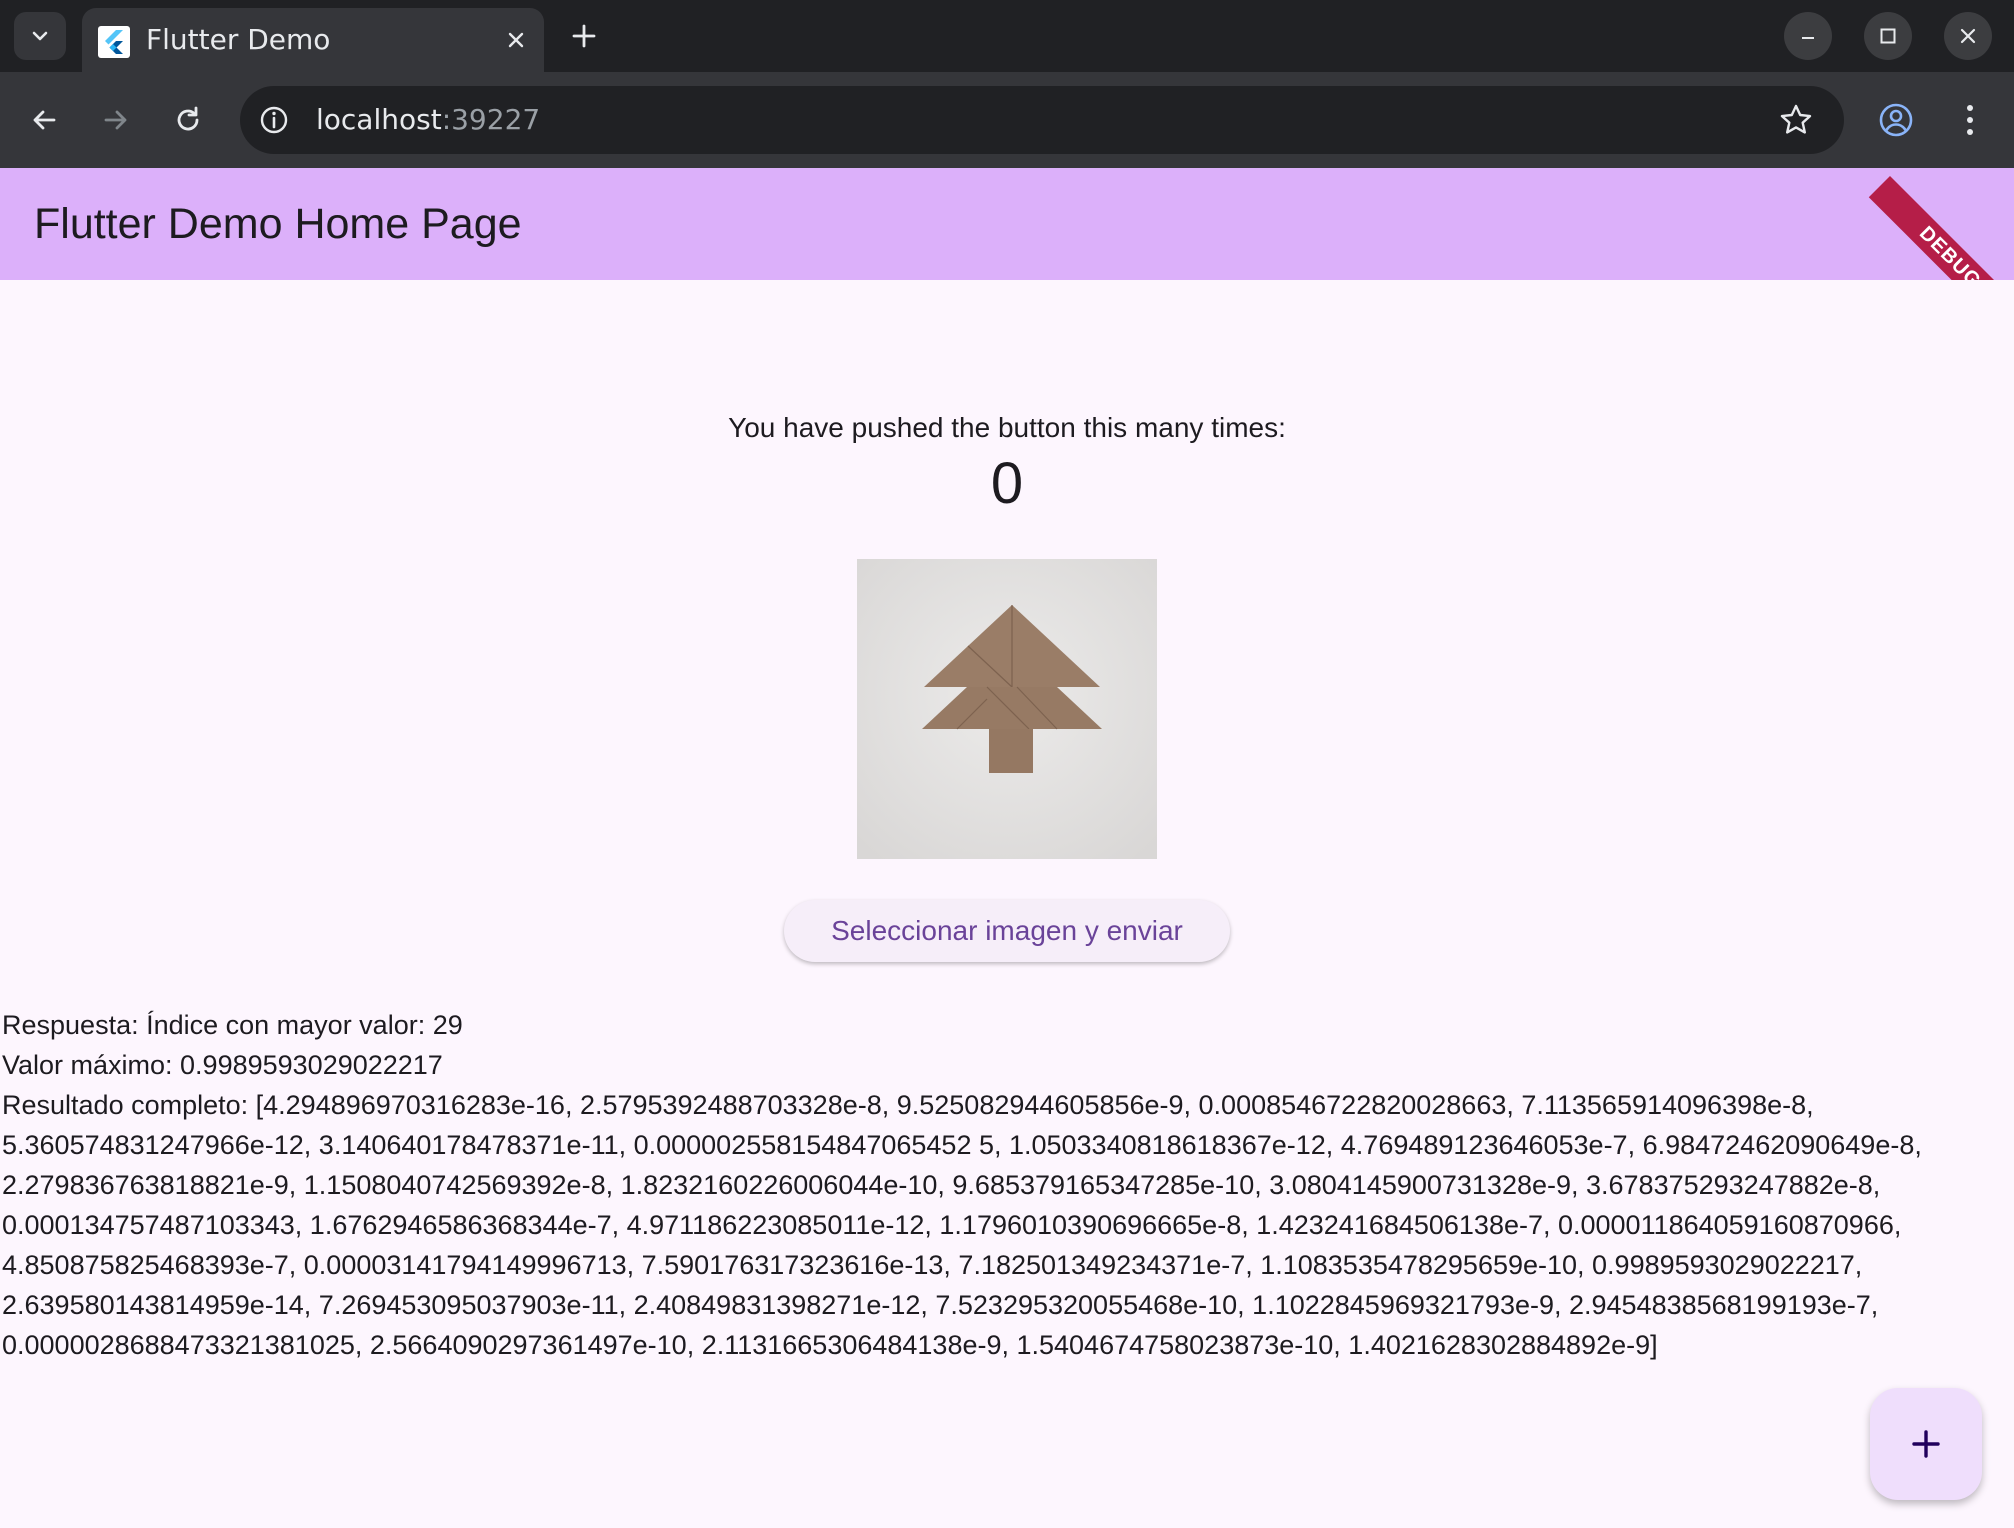 The image size is (2014, 1528). I want to click on close-tab-icon, so click(516, 40).